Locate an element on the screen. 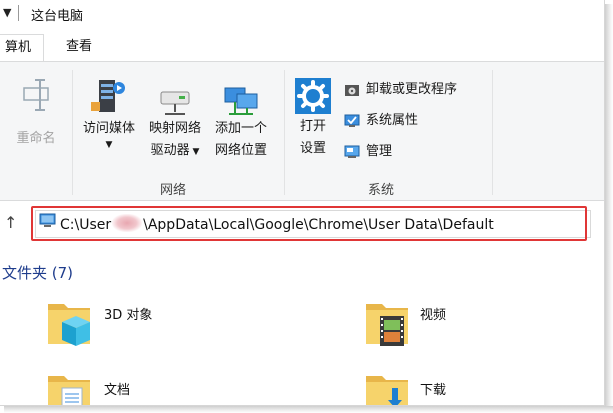  folder-name: 3D 对象 is located at coordinates (128, 315).